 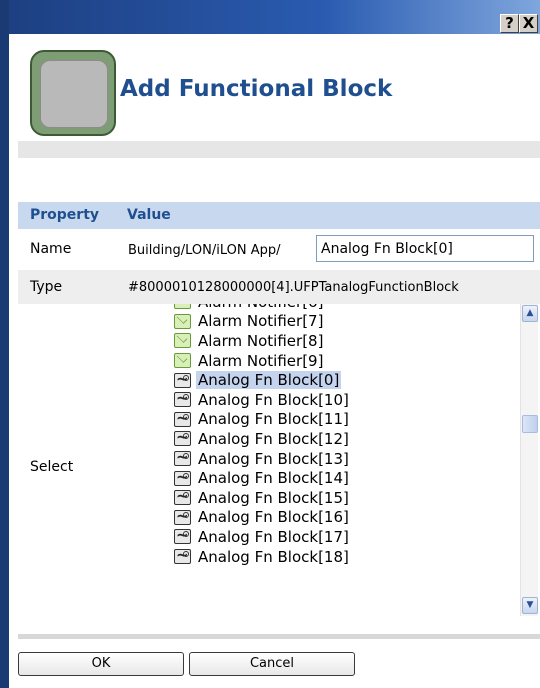 I want to click on tree-item-label: Alarm Notifier[8], so click(x=261, y=340).